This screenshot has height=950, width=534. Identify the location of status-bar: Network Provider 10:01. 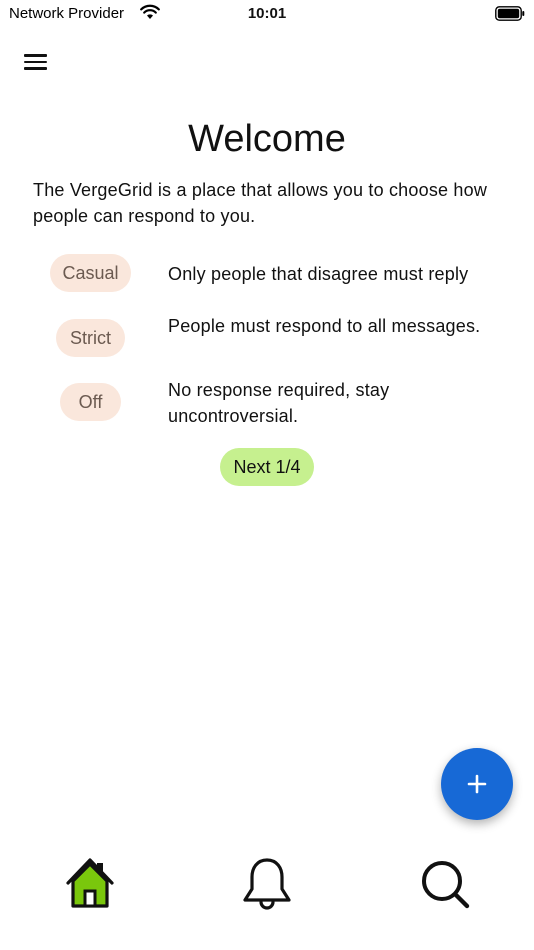
(267, 14).